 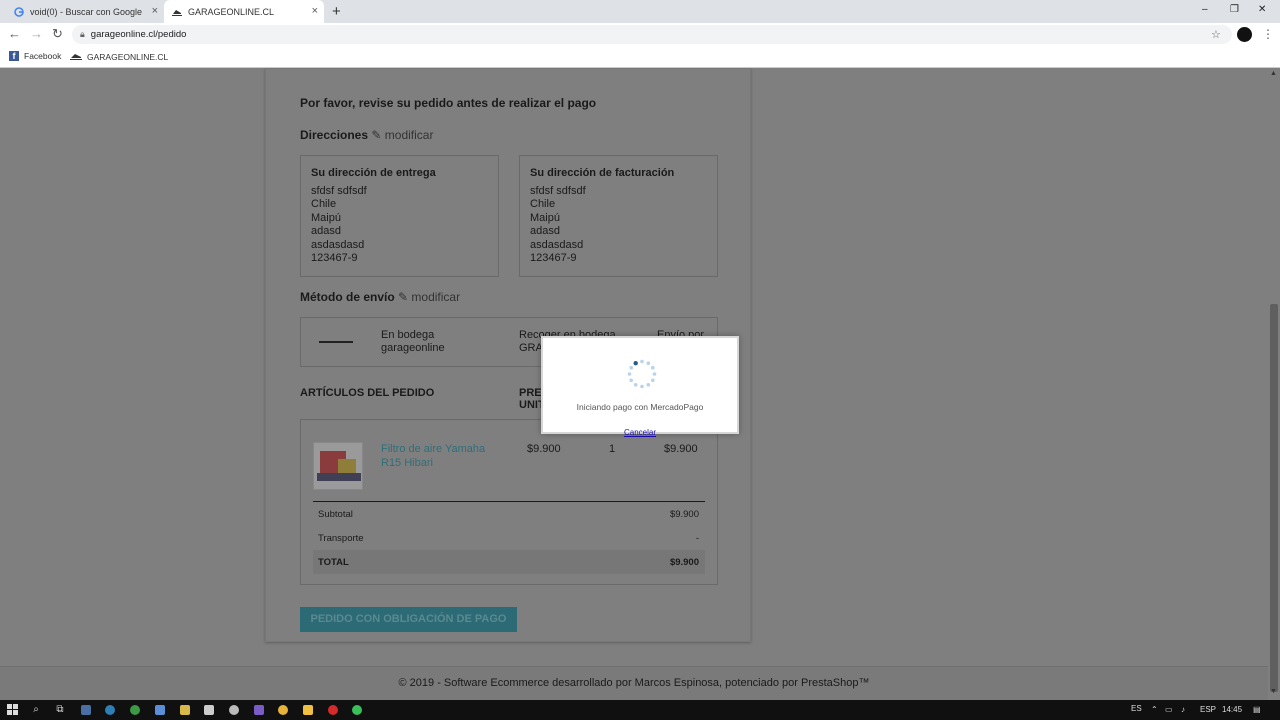 What do you see at coordinates (1274, 498) in the screenshot?
I see `scroll-thumb` at bounding box center [1274, 498].